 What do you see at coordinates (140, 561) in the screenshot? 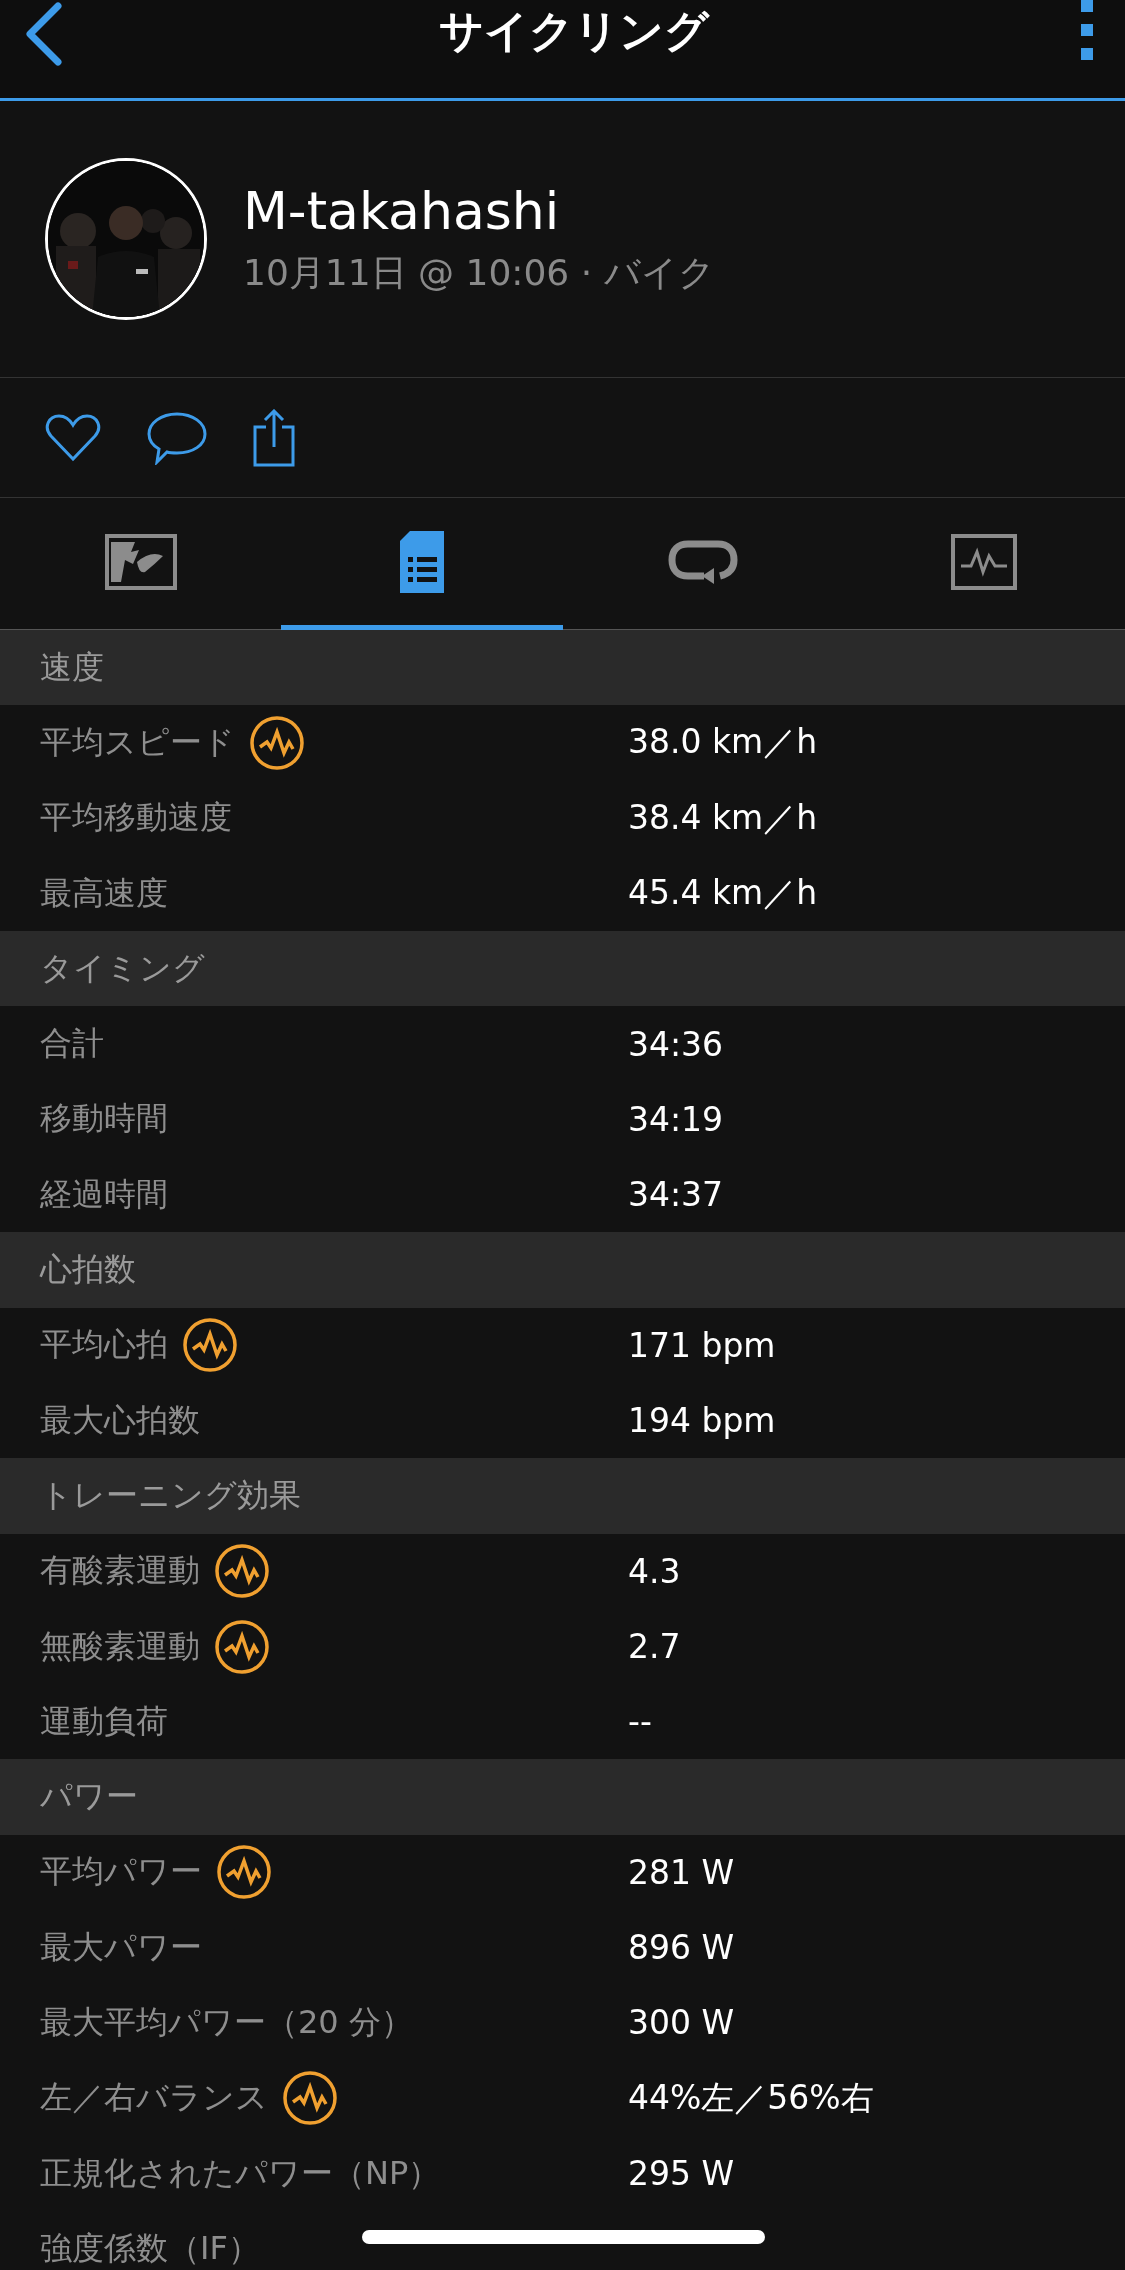
I see `map-icon` at bounding box center [140, 561].